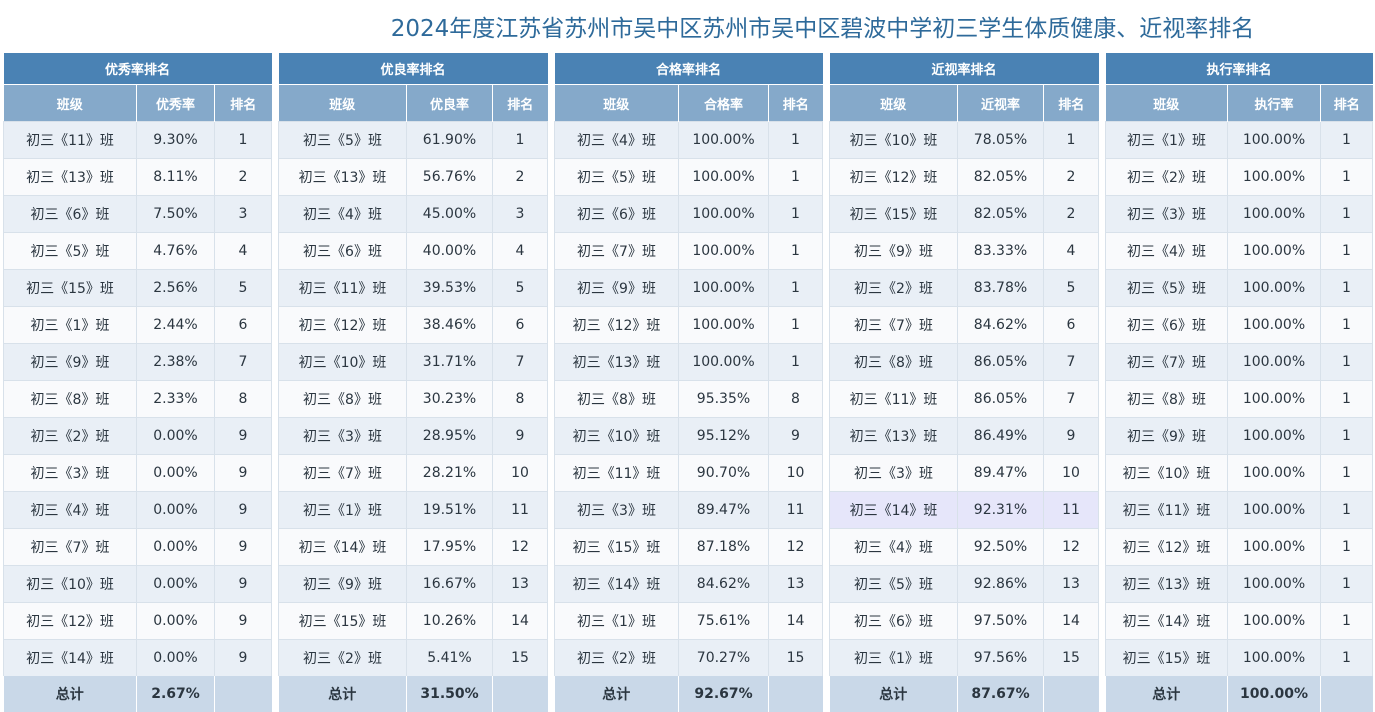 The image size is (1375, 712). I want to click on table-row: 初三《5》班 92.86% 13, so click(964, 584).